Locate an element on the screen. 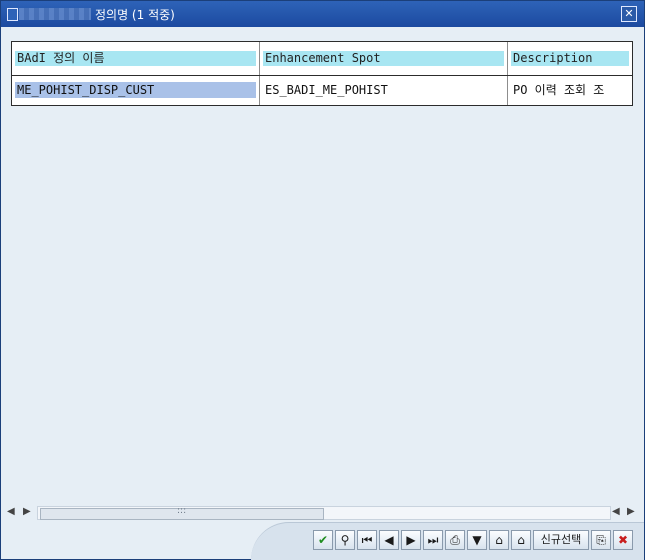 This screenshot has width=645, height=560. copy-icon: ⎘ is located at coordinates (601, 540).